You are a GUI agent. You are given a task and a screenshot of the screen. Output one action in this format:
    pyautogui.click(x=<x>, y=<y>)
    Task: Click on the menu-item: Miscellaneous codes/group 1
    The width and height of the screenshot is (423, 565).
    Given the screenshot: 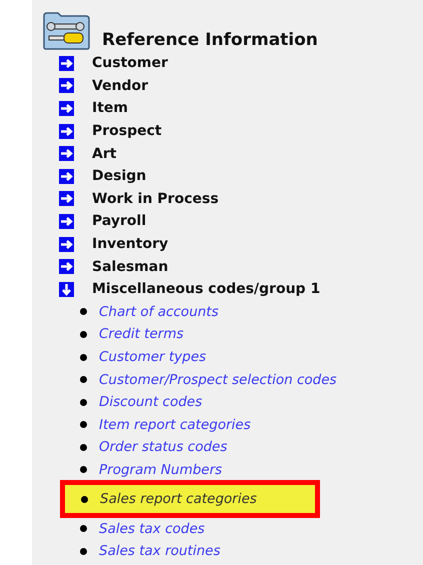 What is the action you would take?
    pyautogui.click(x=206, y=289)
    